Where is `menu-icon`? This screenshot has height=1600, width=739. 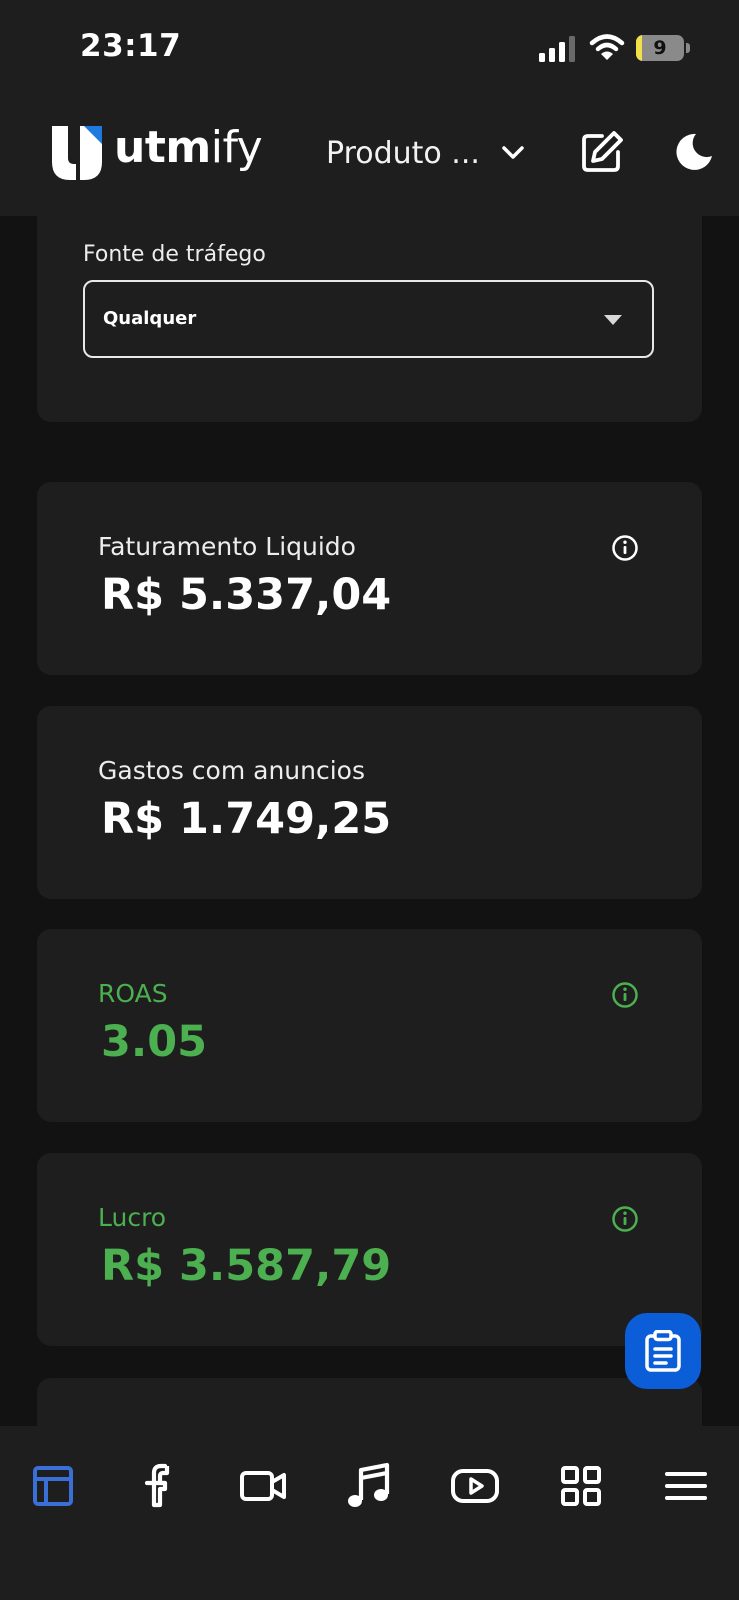
menu-icon is located at coordinates (686, 1486).